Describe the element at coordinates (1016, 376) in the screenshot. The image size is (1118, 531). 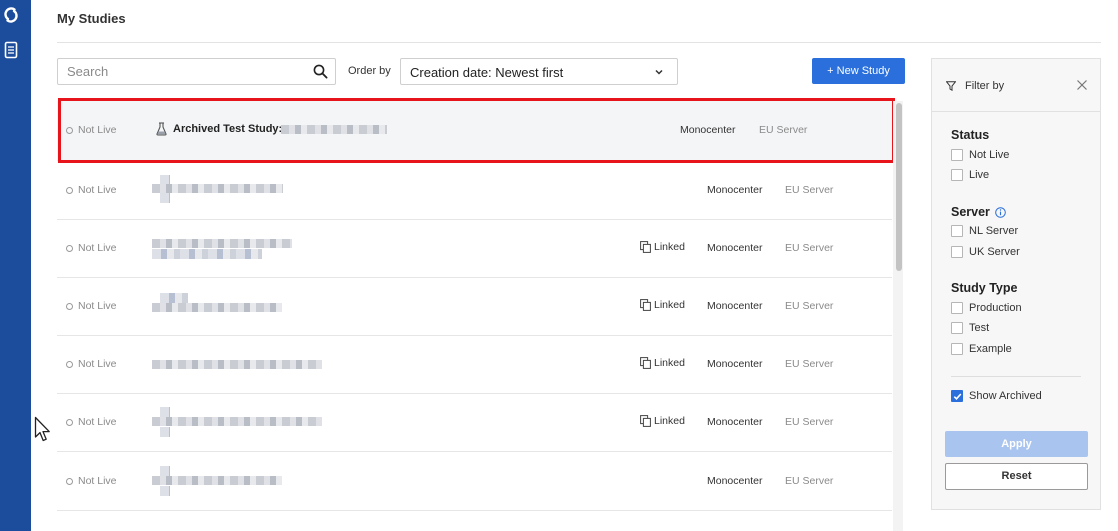
I see `filter-divider` at that location.